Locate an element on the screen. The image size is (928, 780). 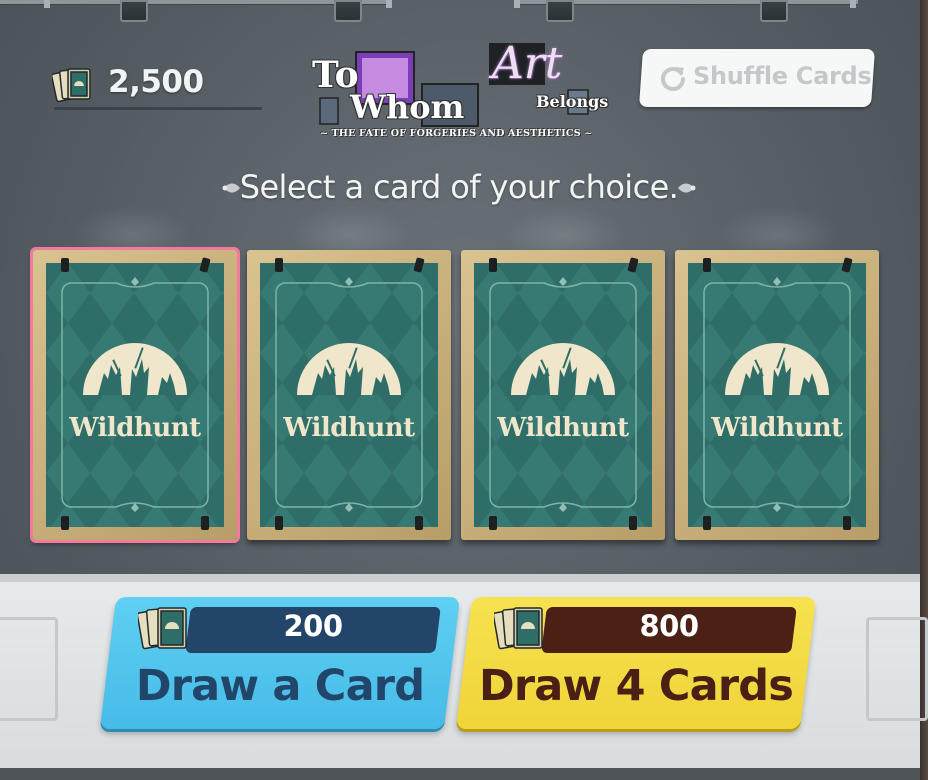
draw-4-cards-cost: 800 is located at coordinates (669, 626).